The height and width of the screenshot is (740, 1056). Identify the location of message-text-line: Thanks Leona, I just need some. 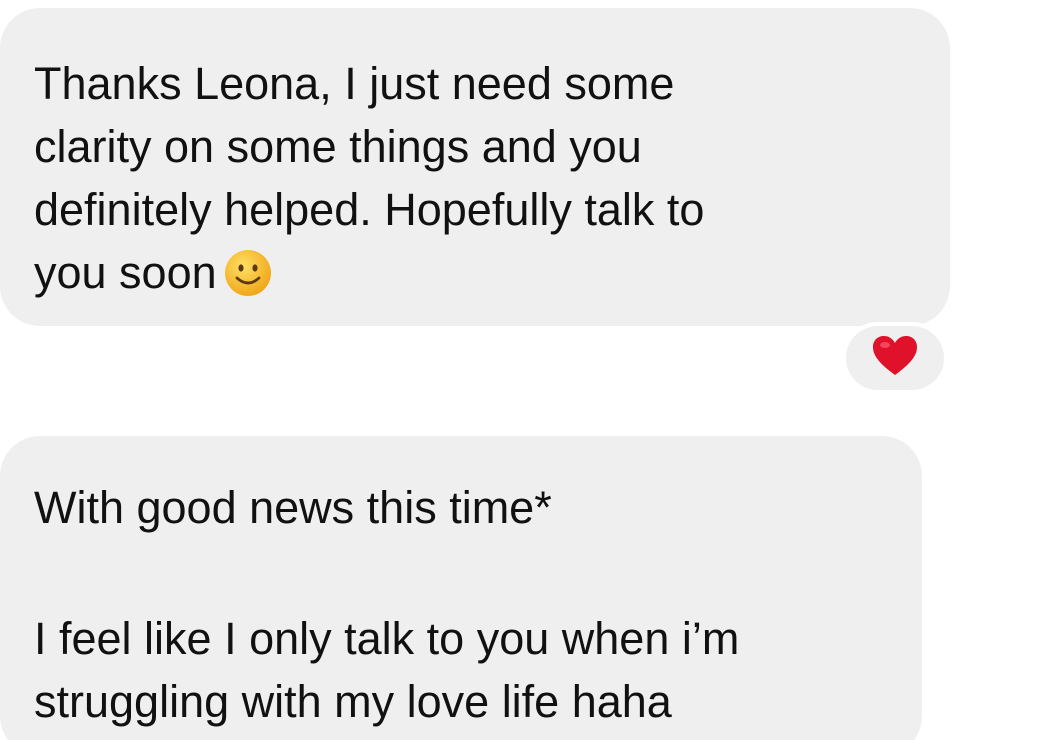
(354, 83).